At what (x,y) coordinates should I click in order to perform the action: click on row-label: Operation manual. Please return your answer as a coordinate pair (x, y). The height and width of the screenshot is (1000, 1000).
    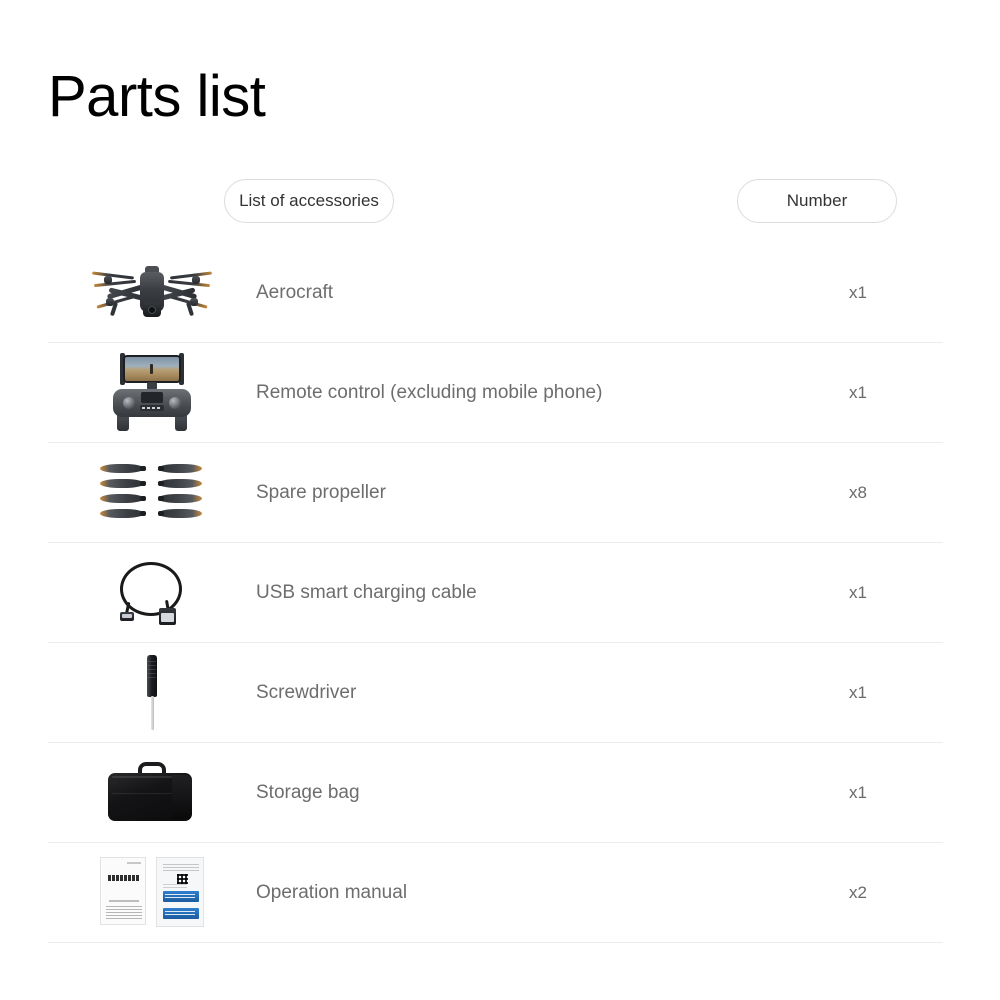
    Looking at the image, I should click on (332, 892).